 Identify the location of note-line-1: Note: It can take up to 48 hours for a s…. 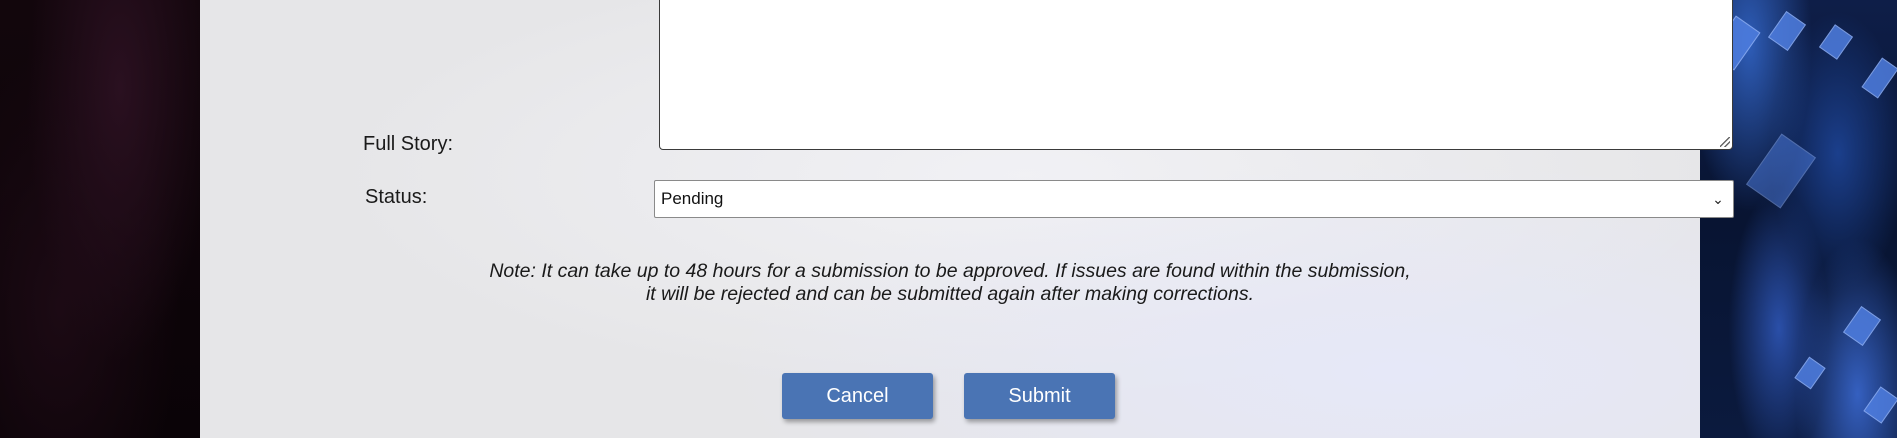
(950, 271).